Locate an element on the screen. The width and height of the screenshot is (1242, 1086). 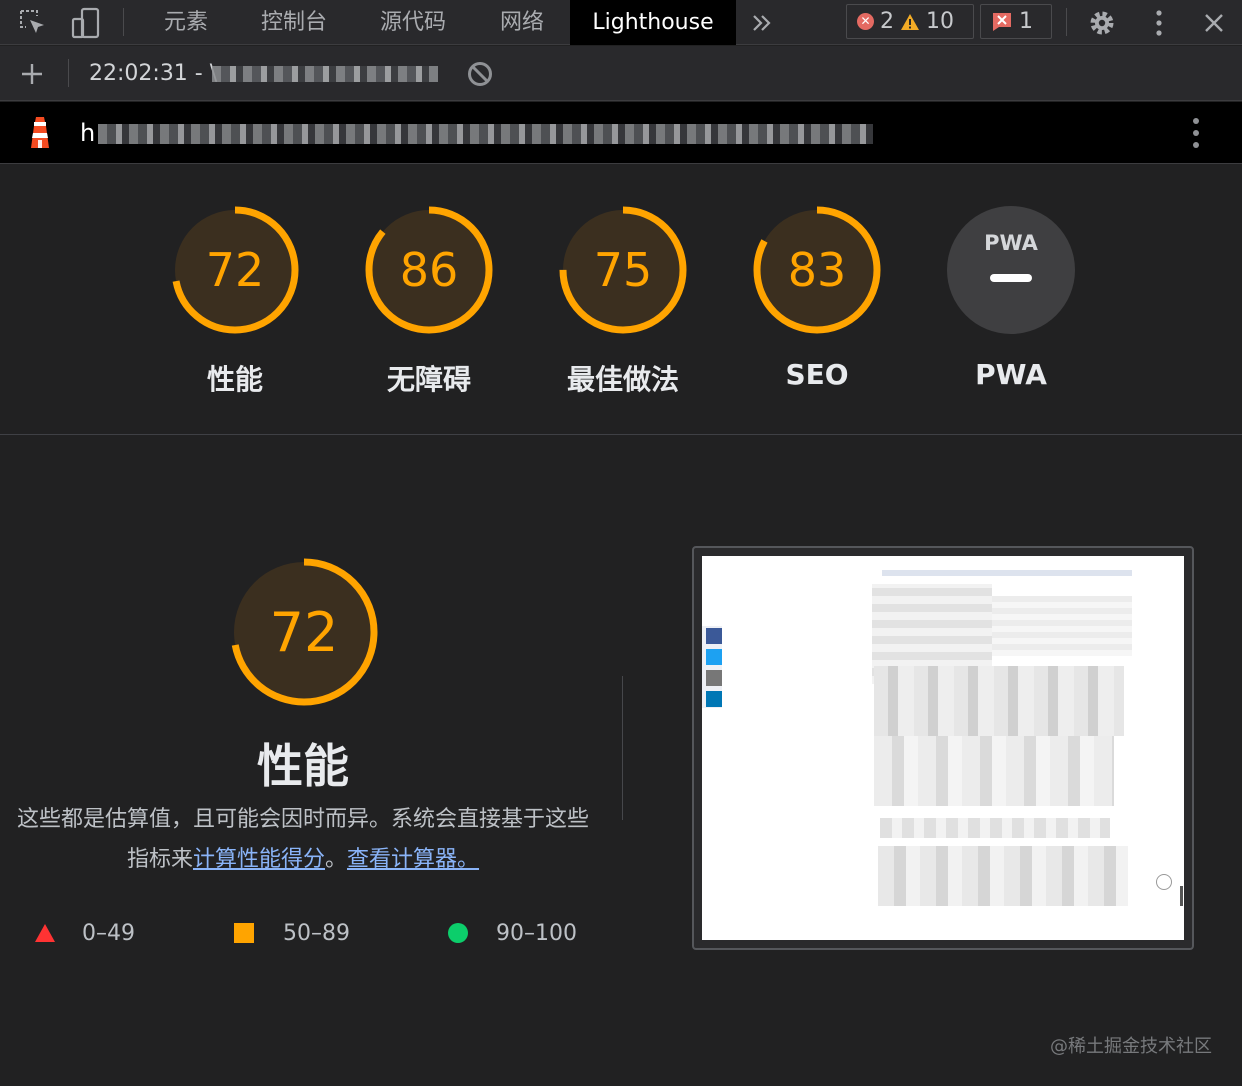
legend-average: 50–89 is located at coordinates (292, 933).